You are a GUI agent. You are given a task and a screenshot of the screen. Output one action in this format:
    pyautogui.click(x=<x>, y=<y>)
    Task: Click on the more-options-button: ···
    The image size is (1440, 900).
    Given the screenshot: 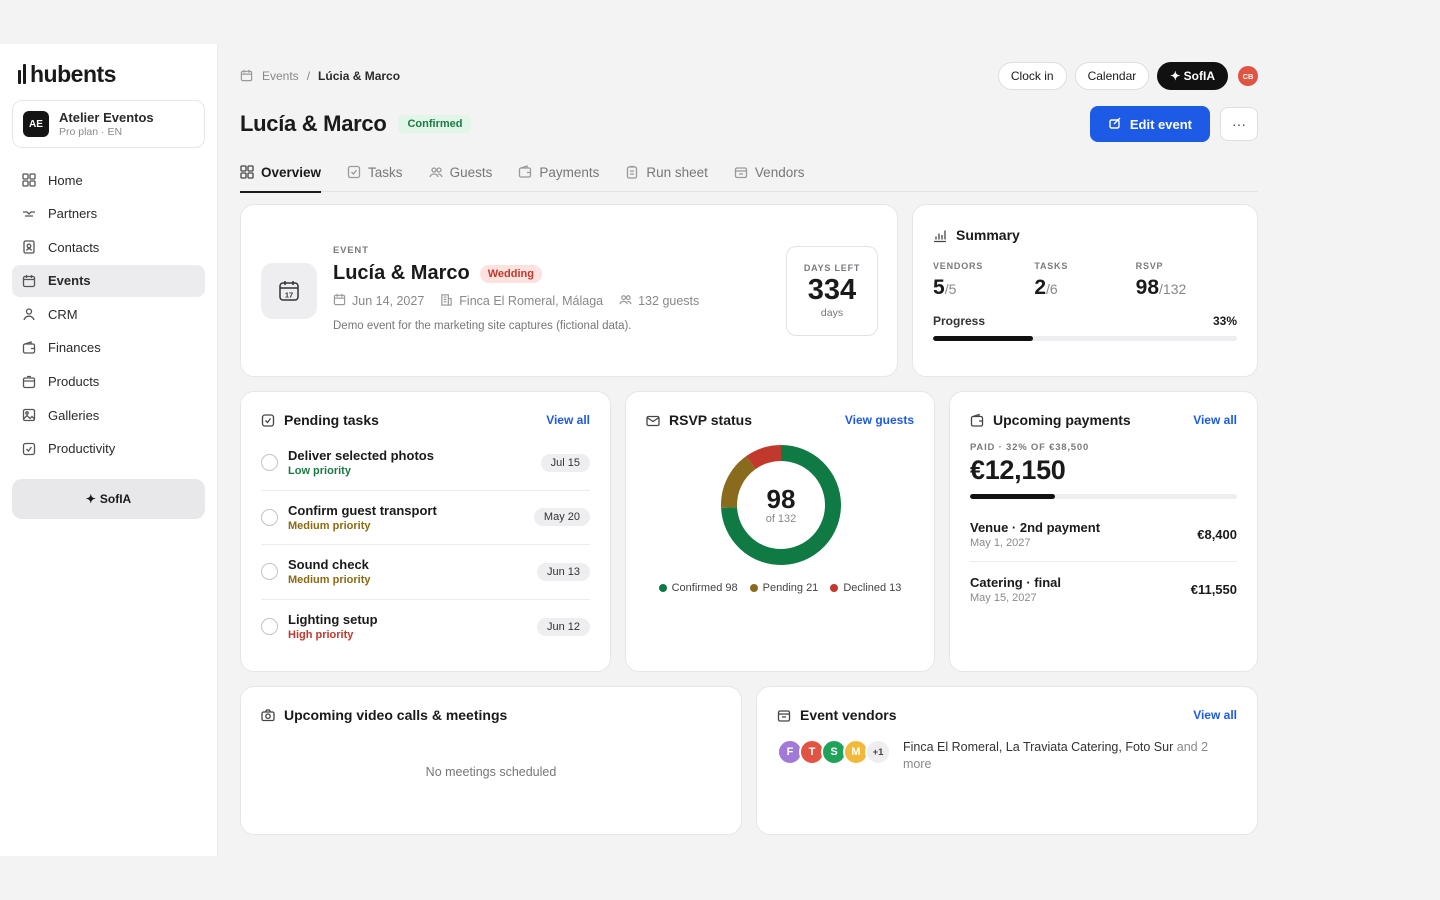 What is the action you would take?
    pyautogui.click(x=1239, y=124)
    